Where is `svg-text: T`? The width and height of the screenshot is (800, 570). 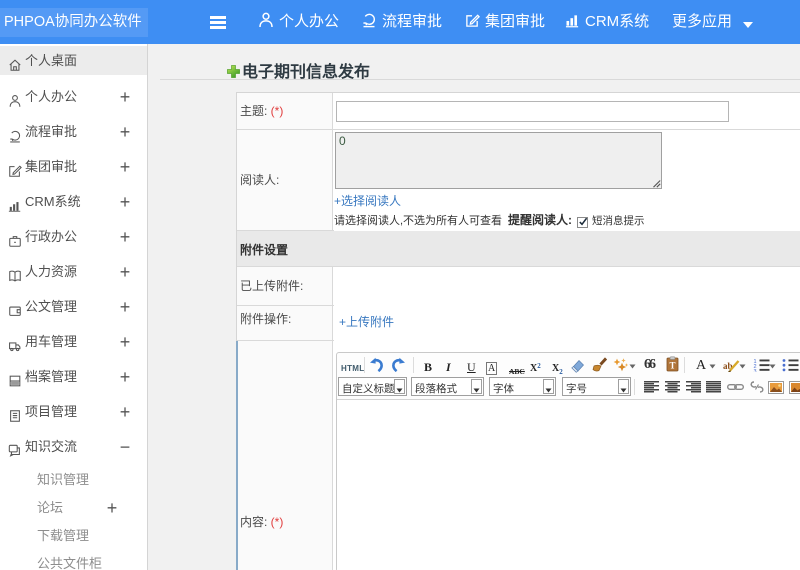
svg-text: T is located at coordinates (672, 366).